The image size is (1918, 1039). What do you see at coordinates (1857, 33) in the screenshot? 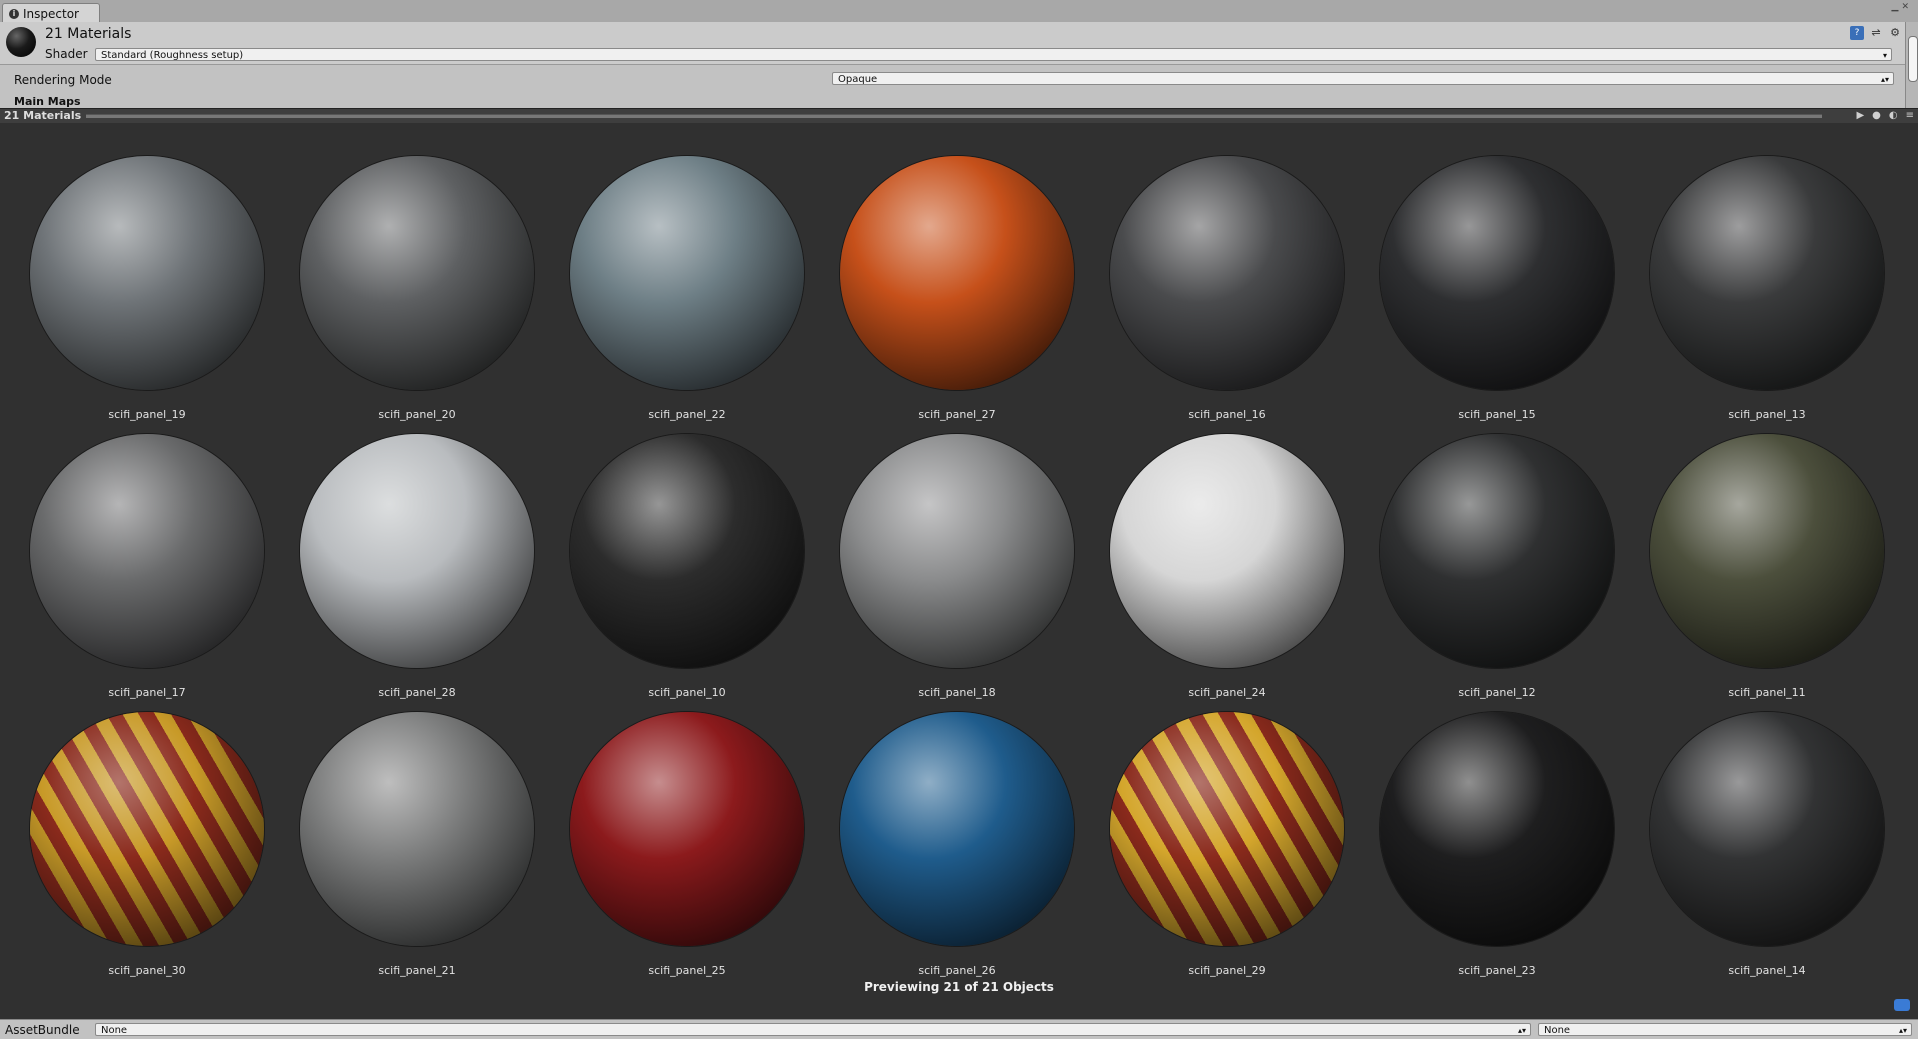
I see `help-icon: ?` at bounding box center [1857, 33].